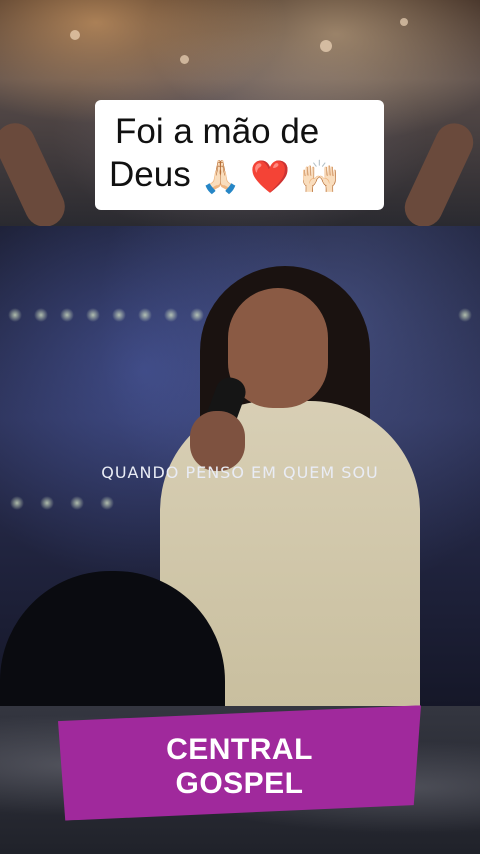  What do you see at coordinates (270, 176) in the screenshot?
I see `red-heart-icon: ❤️` at bounding box center [270, 176].